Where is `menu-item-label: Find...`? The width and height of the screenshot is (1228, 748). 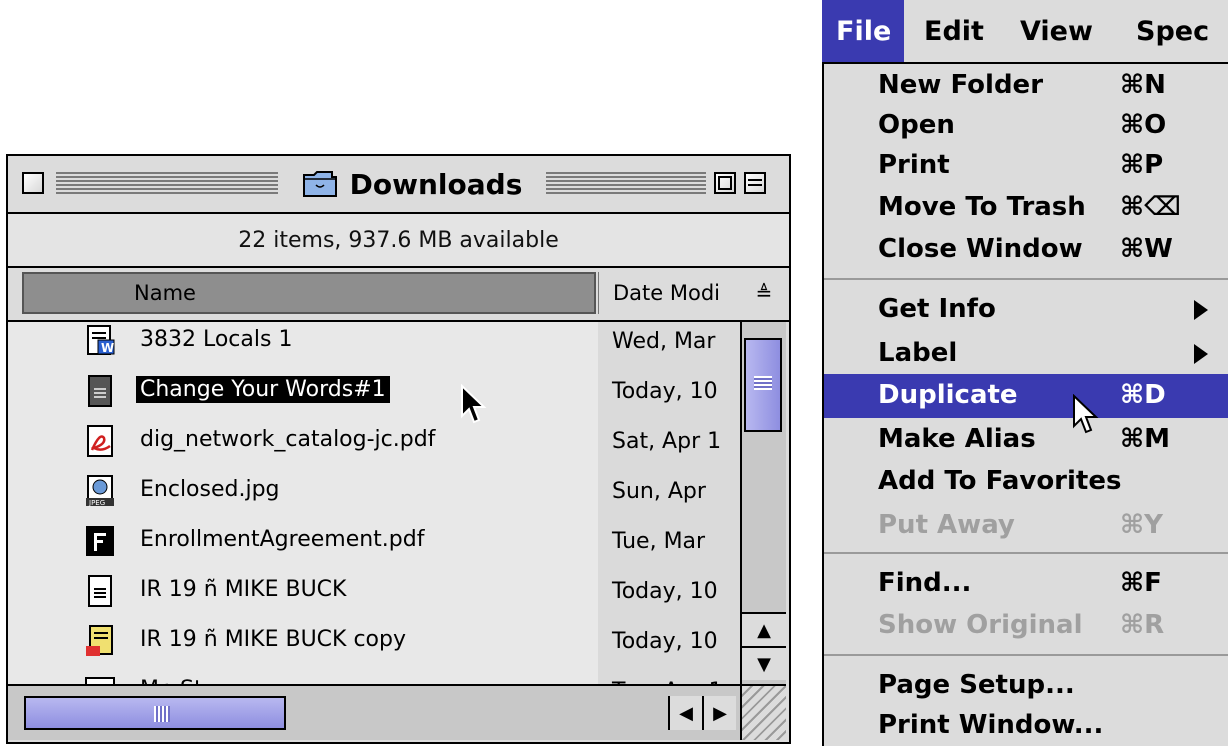
menu-item-label: Find... is located at coordinates (925, 583).